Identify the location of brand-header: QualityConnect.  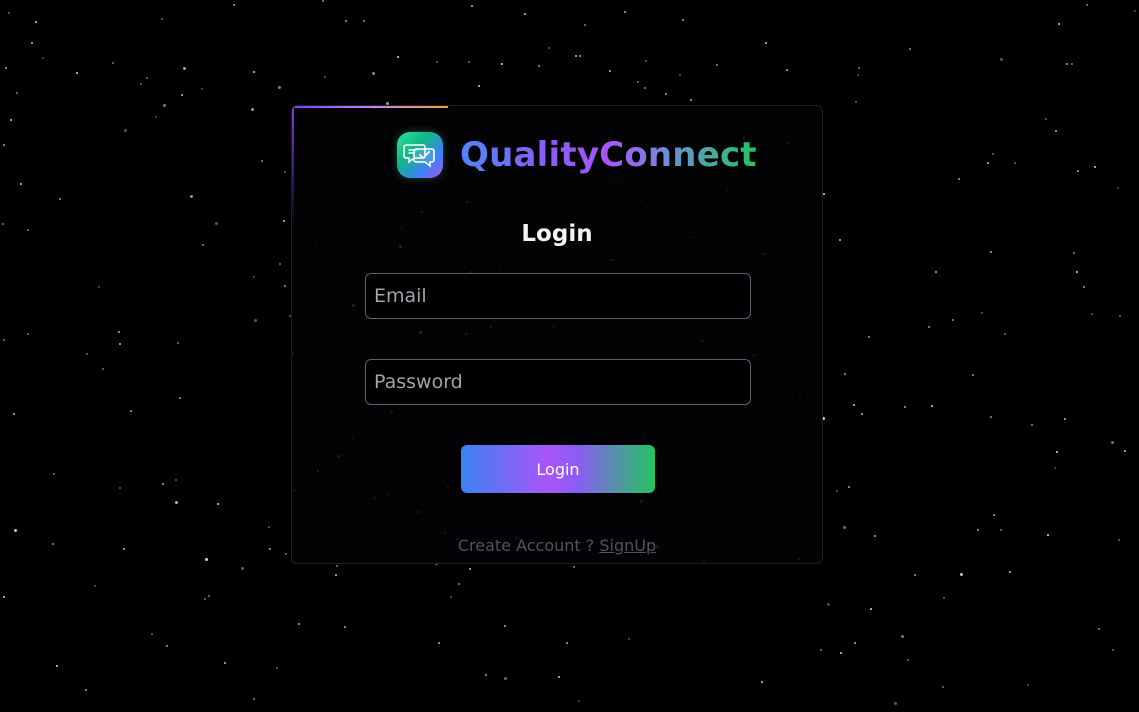
(577, 155).